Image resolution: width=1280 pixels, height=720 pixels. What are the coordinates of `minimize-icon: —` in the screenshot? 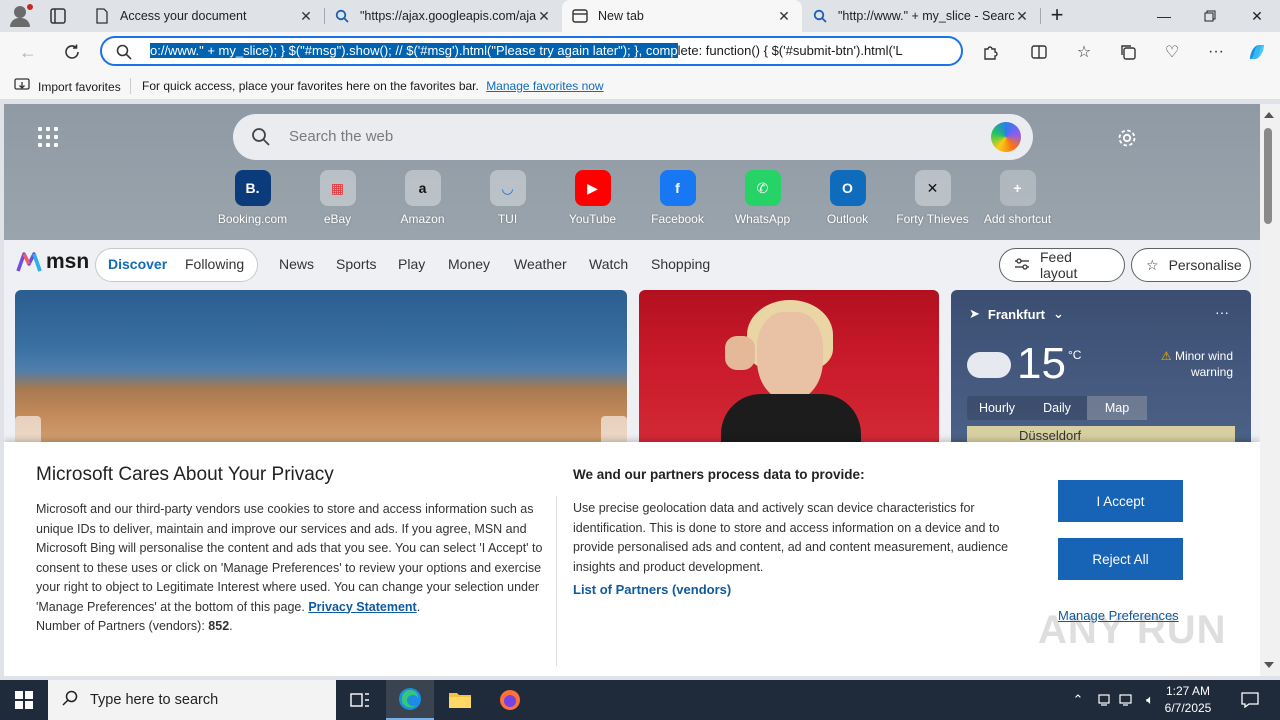 It's located at (1164, 16).